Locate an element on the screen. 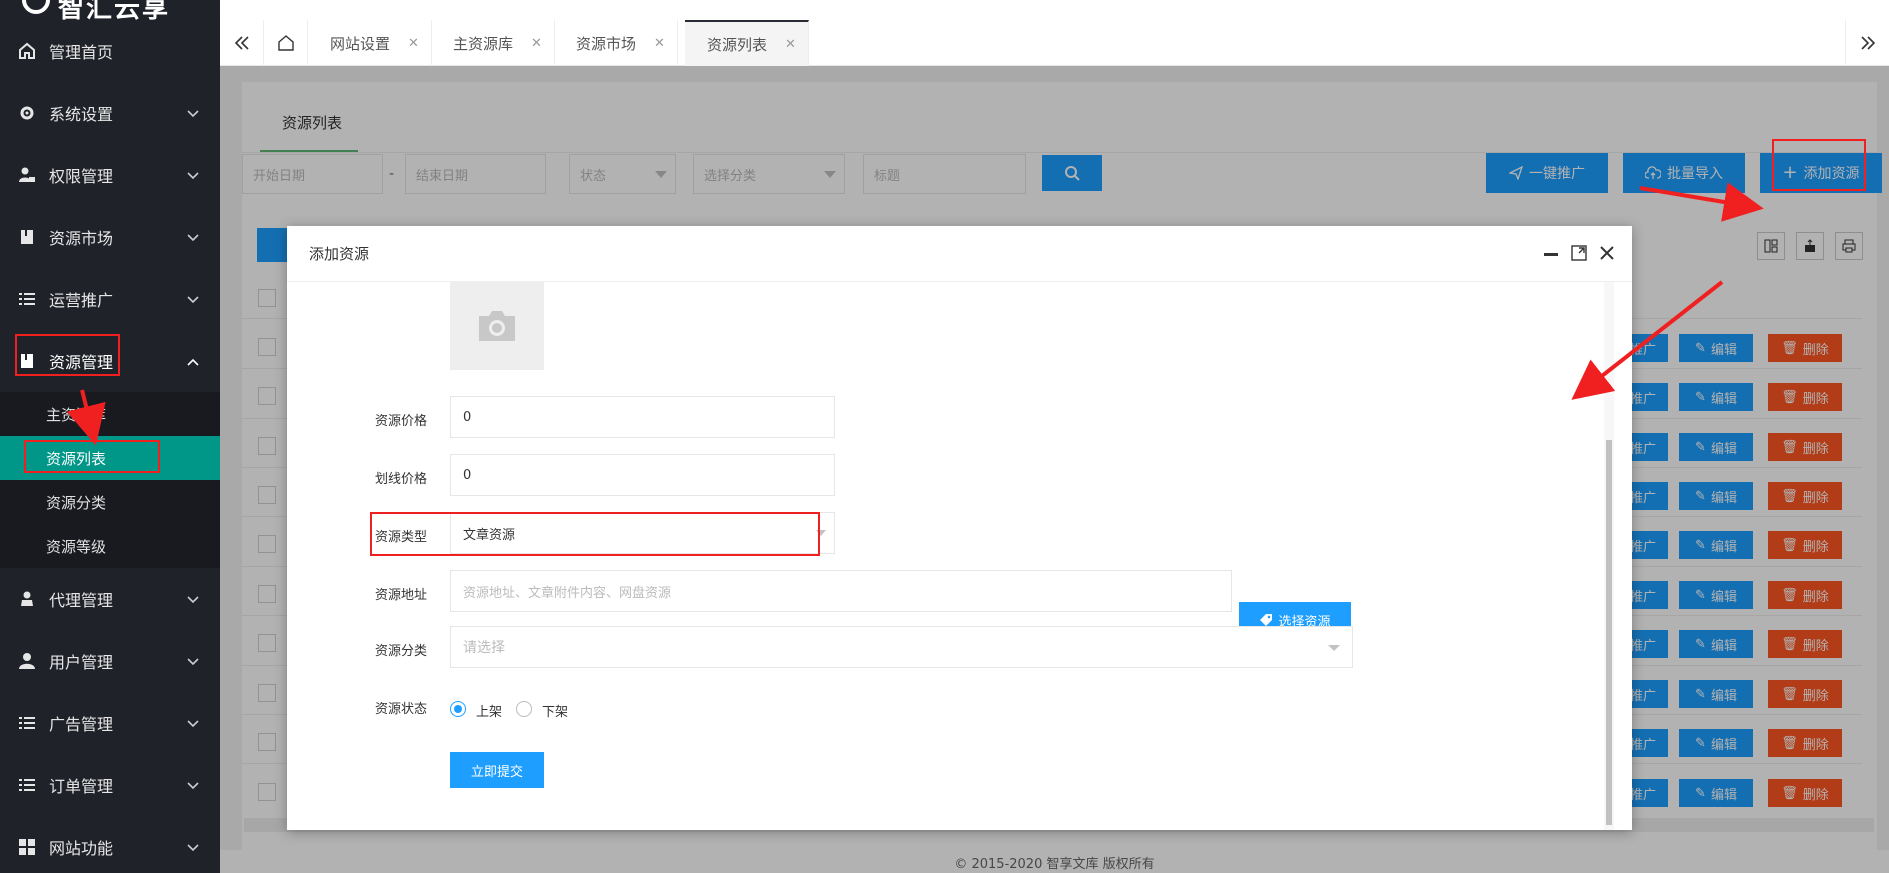 The width and height of the screenshot is (1889, 873). sidebar-item-orders: 订单管理 is located at coordinates (110, 785).